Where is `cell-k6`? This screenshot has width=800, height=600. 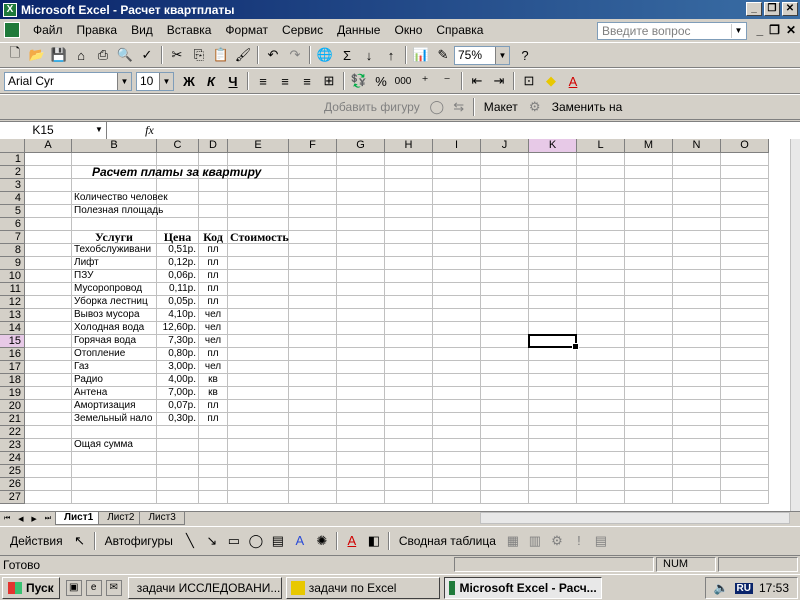
cell-k6 is located at coordinates (553, 224).